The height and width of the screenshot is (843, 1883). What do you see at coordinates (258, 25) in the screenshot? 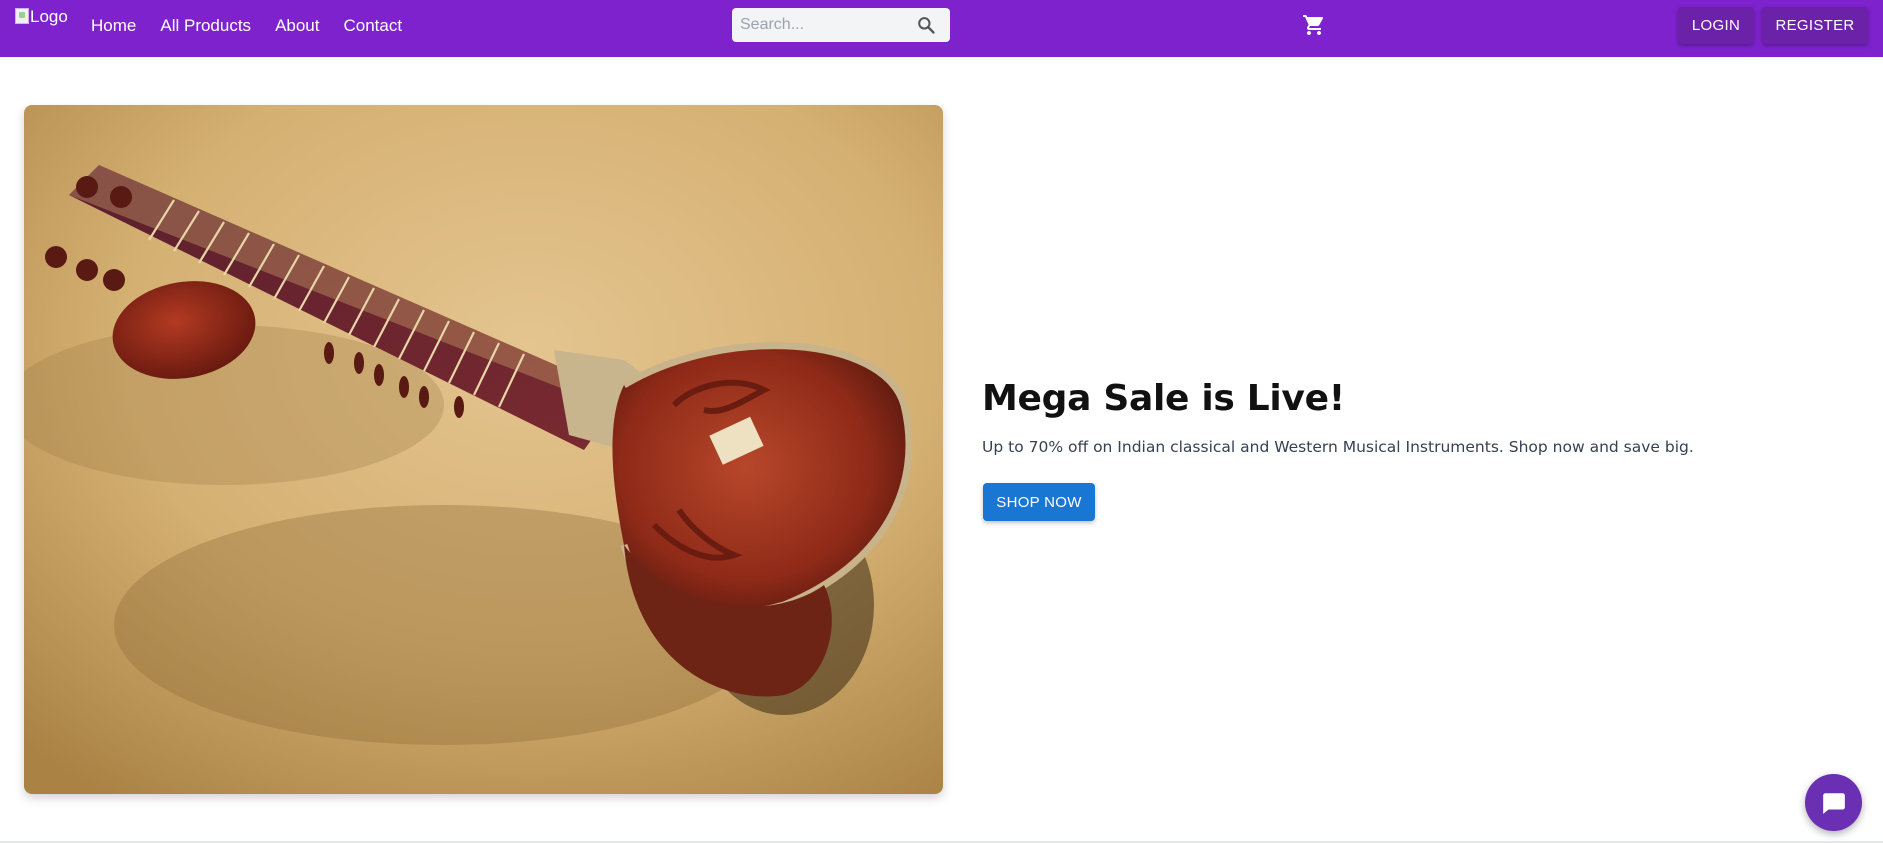
I see `nav-links: Home All Products About Contact` at bounding box center [258, 25].